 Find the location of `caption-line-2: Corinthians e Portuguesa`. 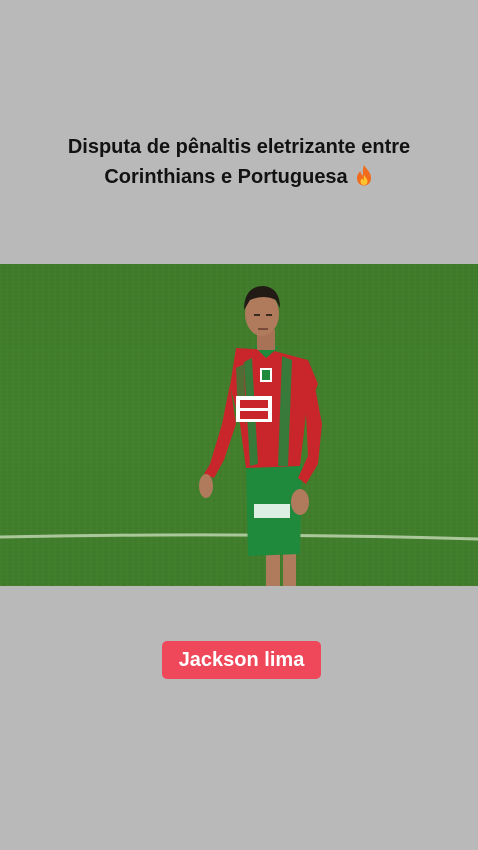

caption-line-2: Corinthians e Portuguesa is located at coordinates (226, 177).